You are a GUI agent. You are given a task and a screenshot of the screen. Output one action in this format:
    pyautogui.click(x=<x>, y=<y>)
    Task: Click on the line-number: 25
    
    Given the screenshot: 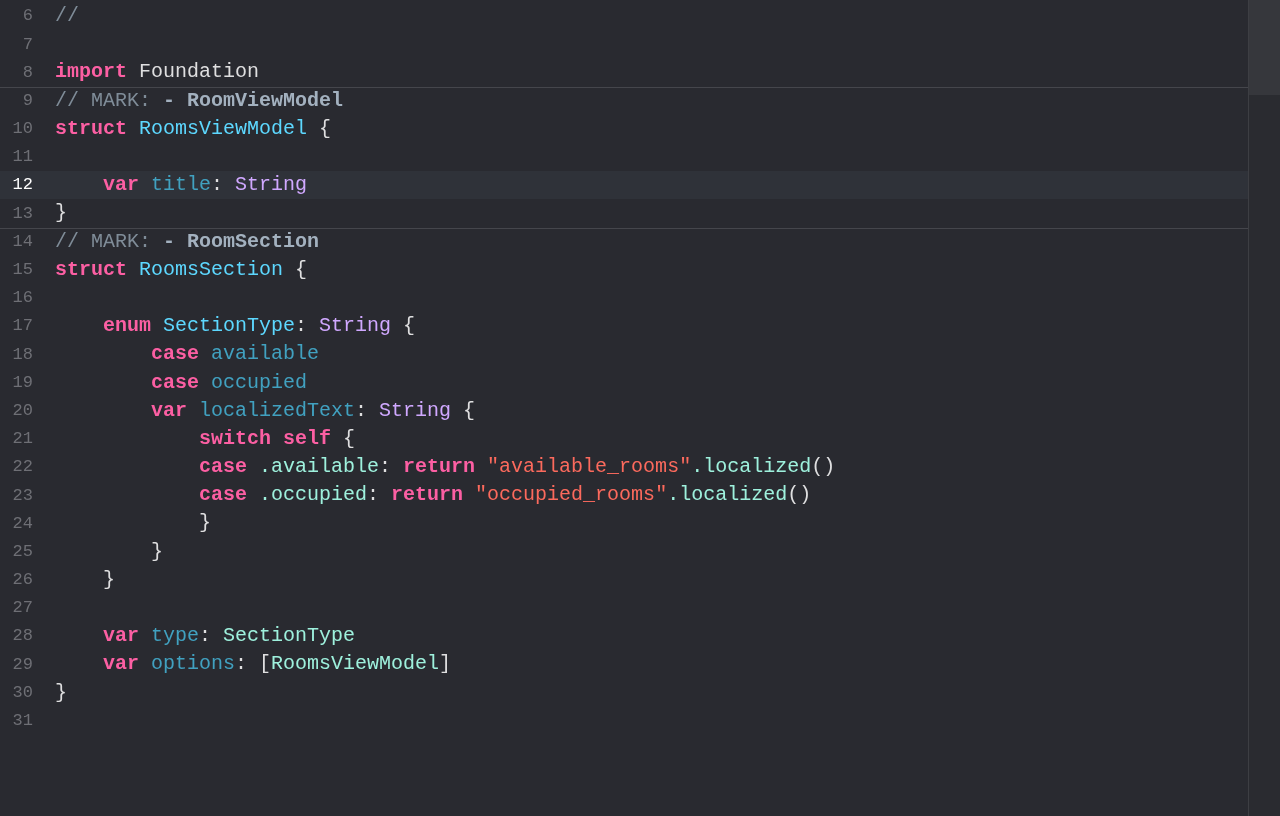 What is the action you would take?
    pyautogui.click(x=22, y=551)
    